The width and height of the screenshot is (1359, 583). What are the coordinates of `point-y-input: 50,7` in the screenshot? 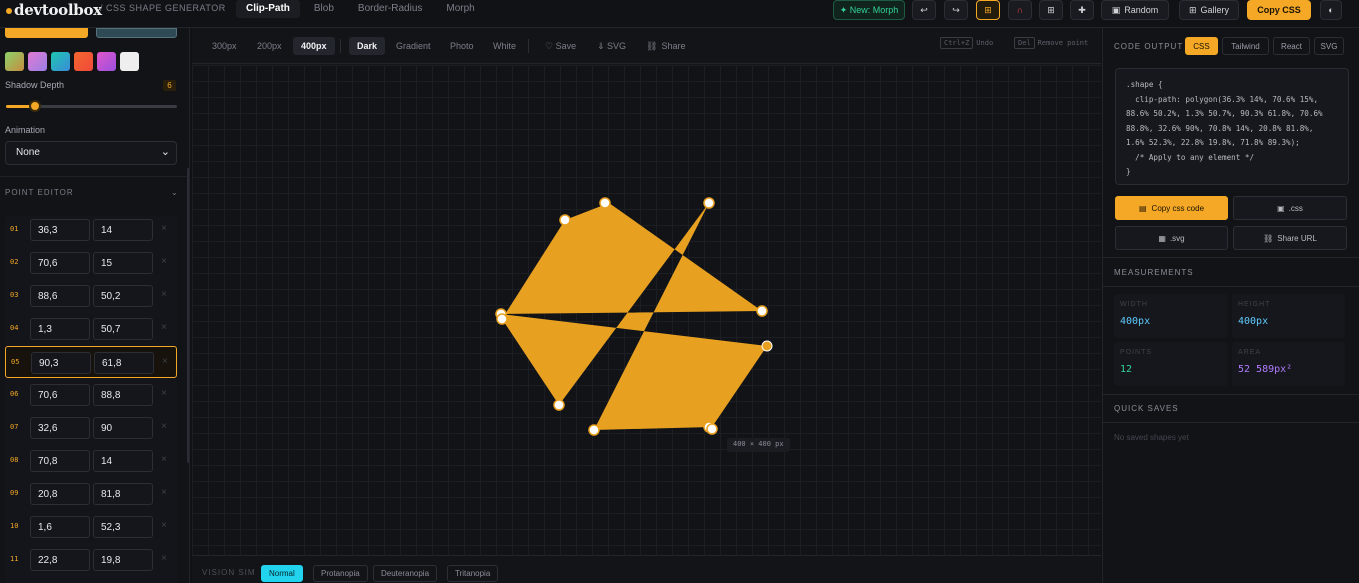 It's located at (123, 329).